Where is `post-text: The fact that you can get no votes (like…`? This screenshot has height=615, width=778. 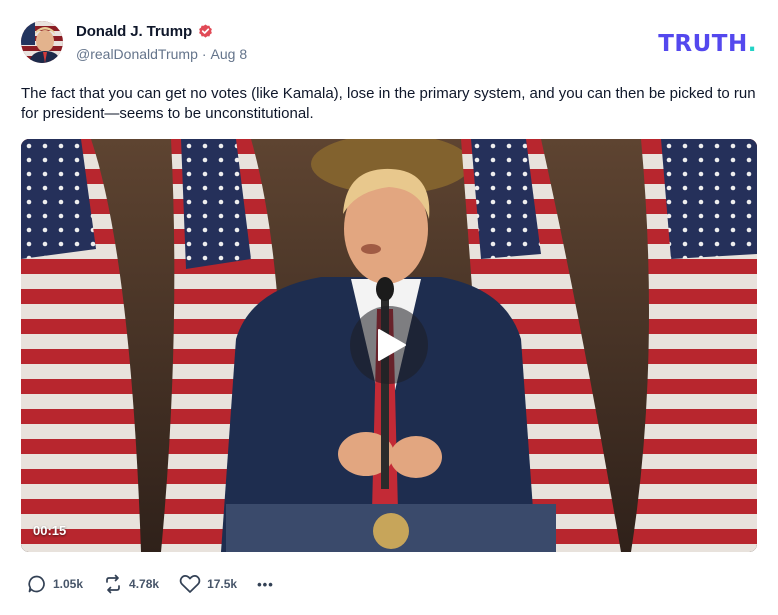 post-text: The fact that you can get no votes (like… is located at coordinates (388, 103).